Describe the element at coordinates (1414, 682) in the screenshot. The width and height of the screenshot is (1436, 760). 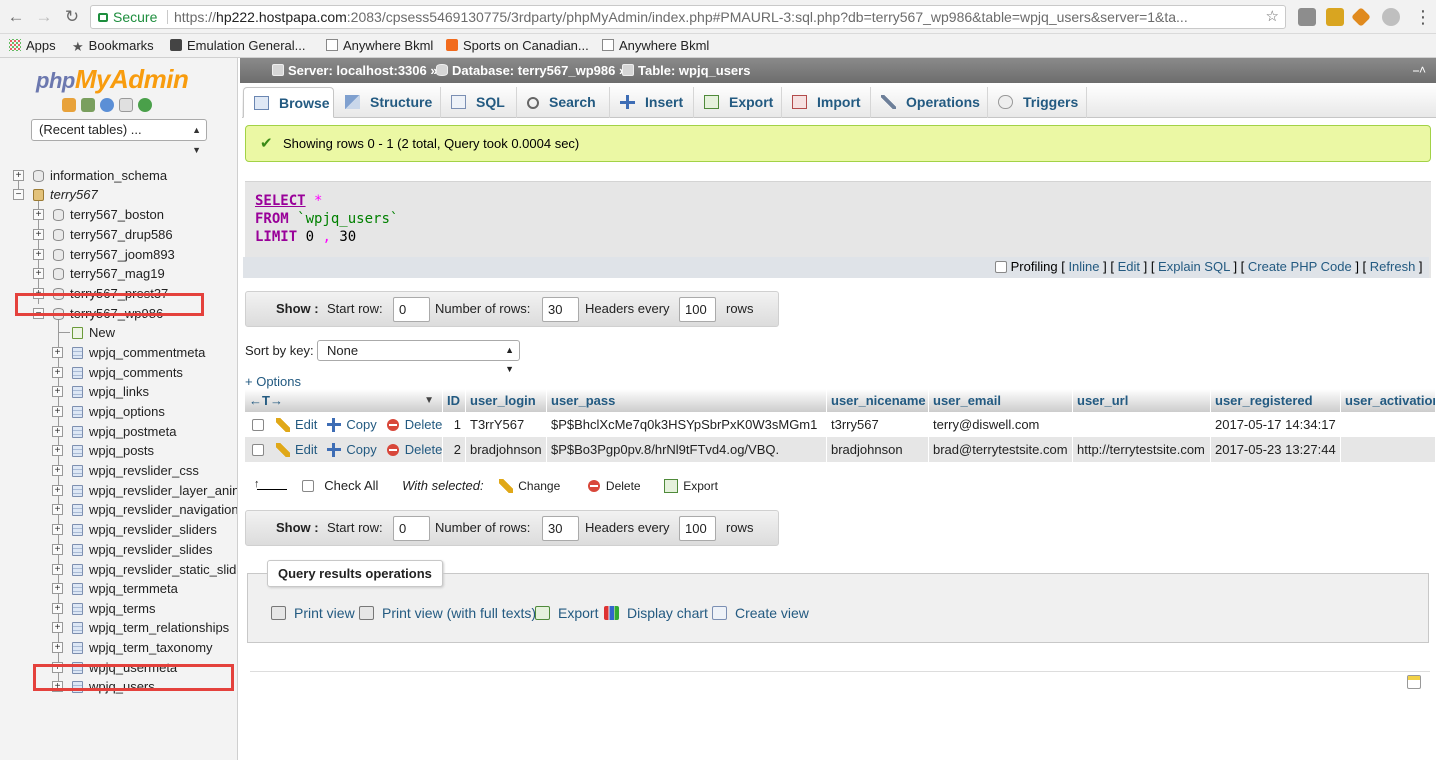
I see `console-icon` at that location.